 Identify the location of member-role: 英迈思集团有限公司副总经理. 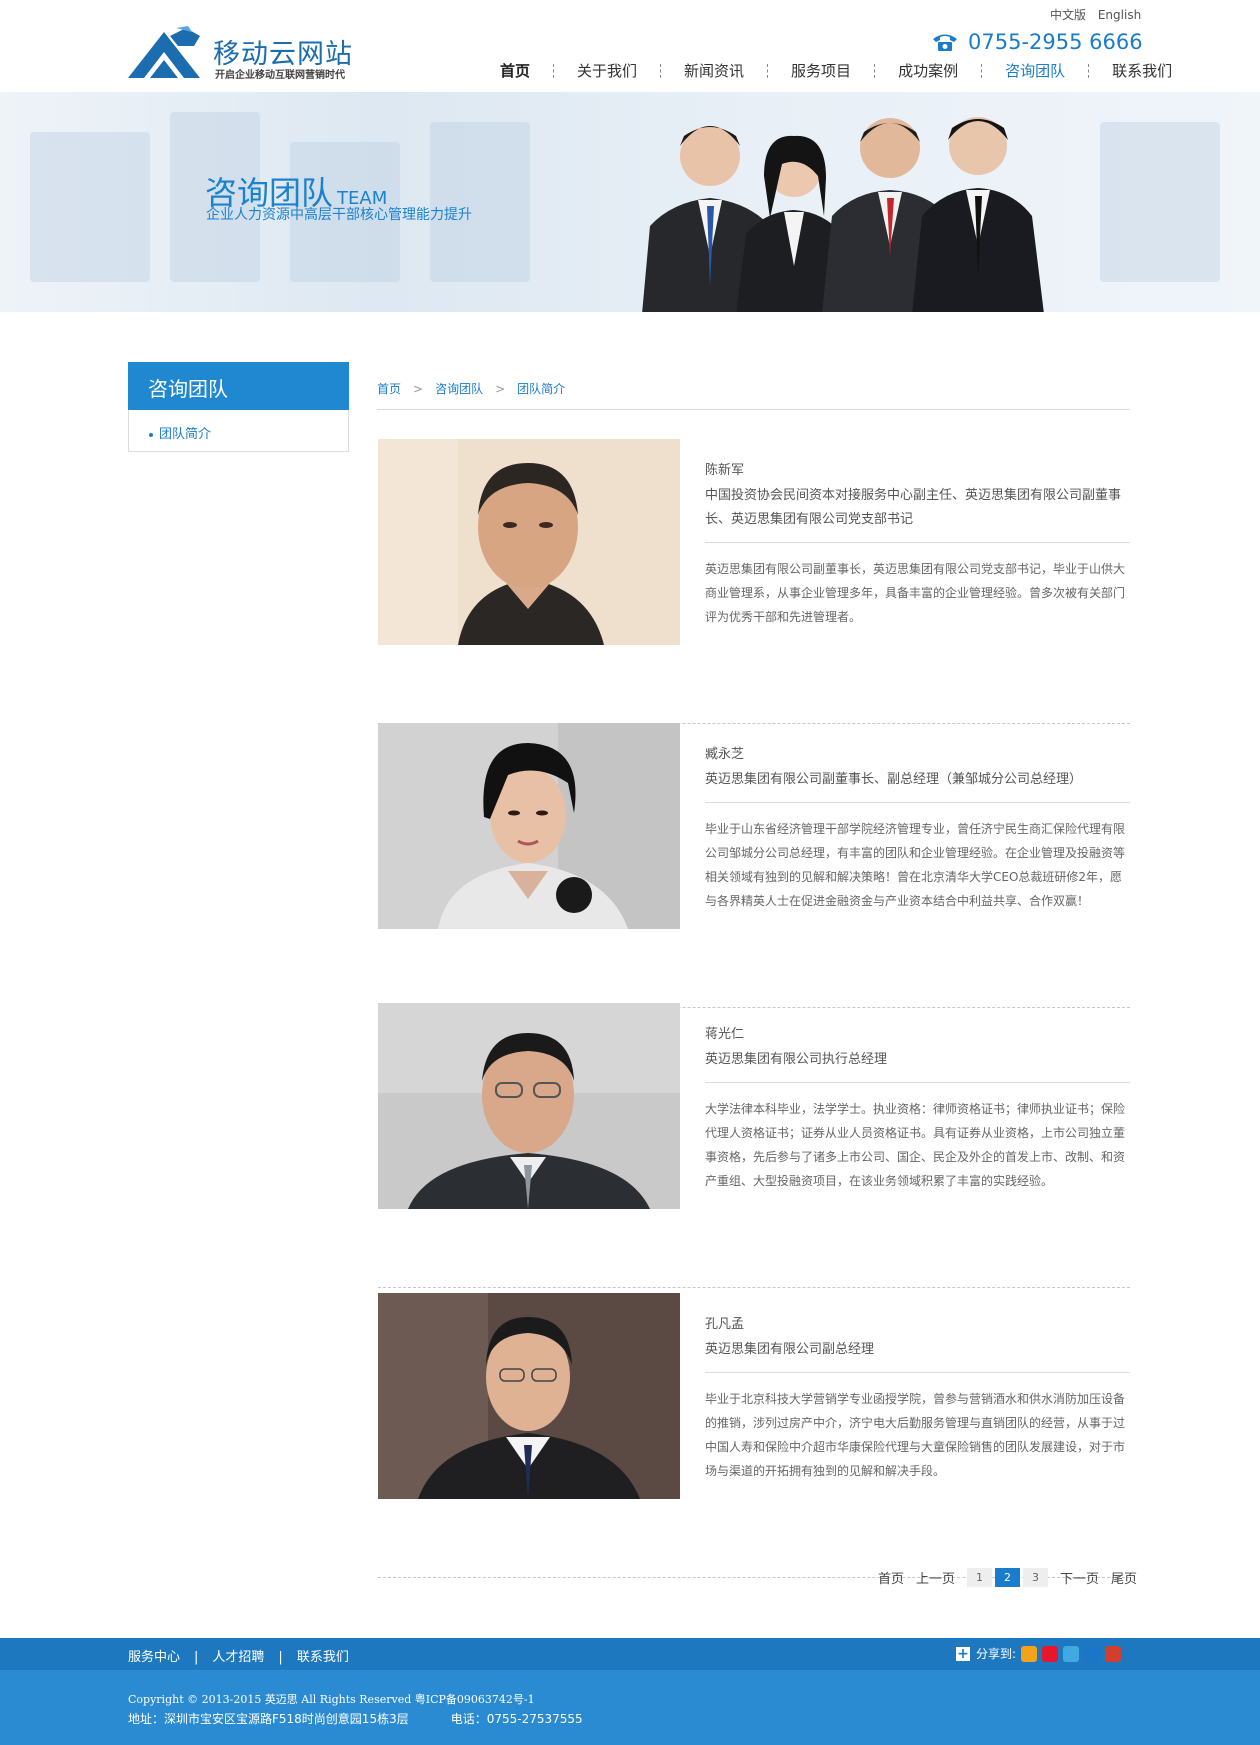
(917, 1355).